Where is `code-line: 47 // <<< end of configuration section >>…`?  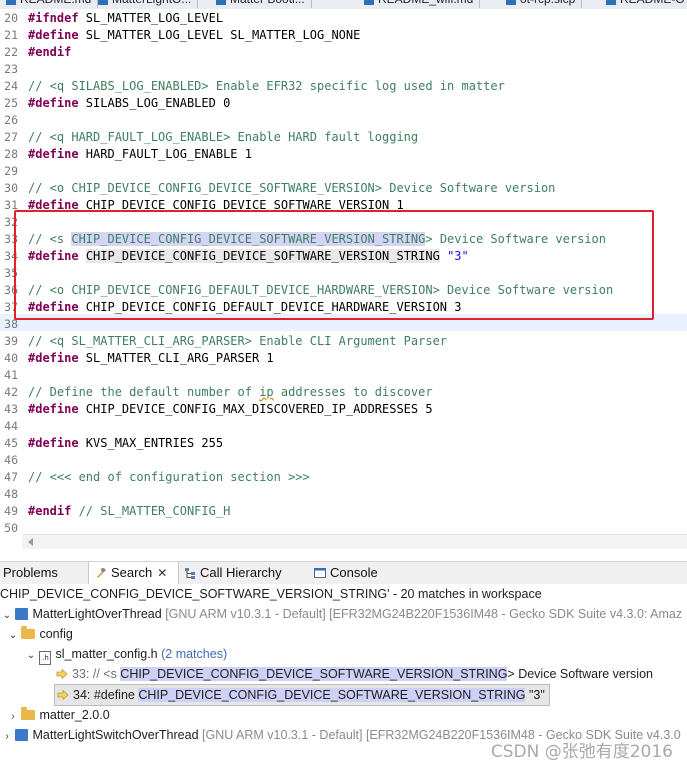 code-line: 47 // <<< end of configuration section >>… is located at coordinates (343, 477).